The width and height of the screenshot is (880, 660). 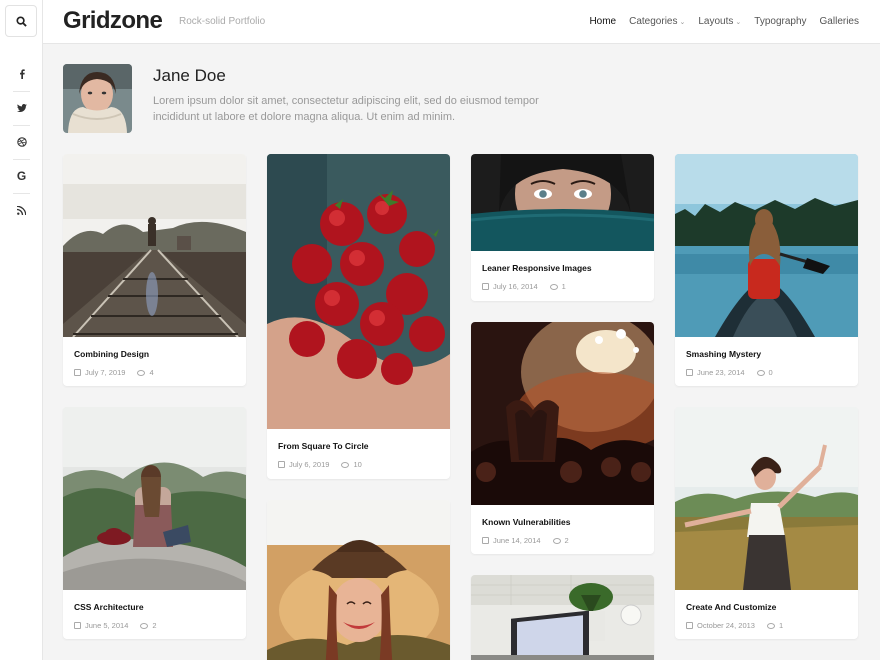 I want to click on post-title: Leaner Responsive Images, so click(x=568, y=268).